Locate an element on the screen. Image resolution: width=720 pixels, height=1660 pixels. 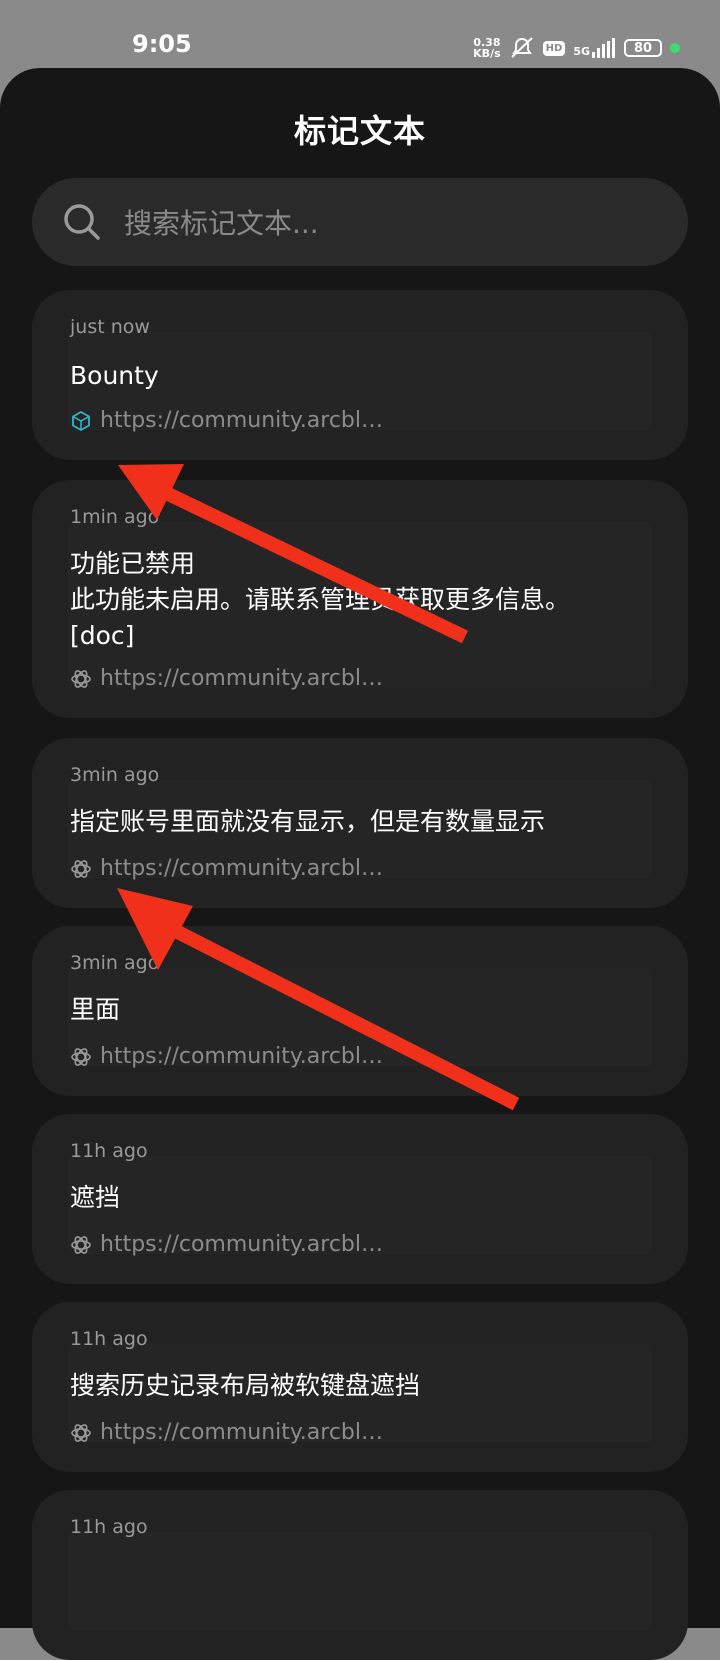
card-text: 搜索历史记录布局被软键盘遮挡 is located at coordinates (245, 1385).